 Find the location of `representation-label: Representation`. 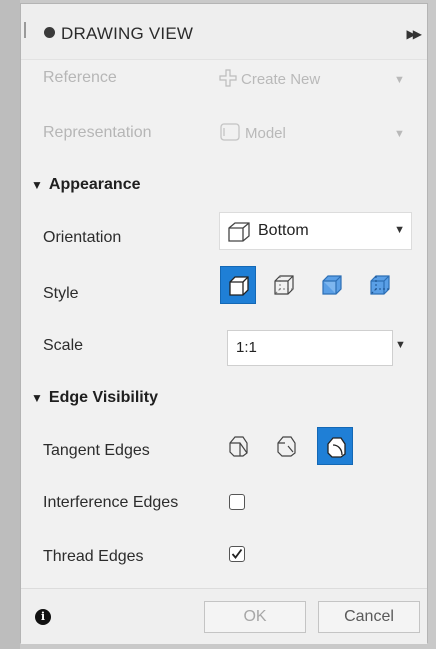

representation-label: Representation is located at coordinates (97, 132).